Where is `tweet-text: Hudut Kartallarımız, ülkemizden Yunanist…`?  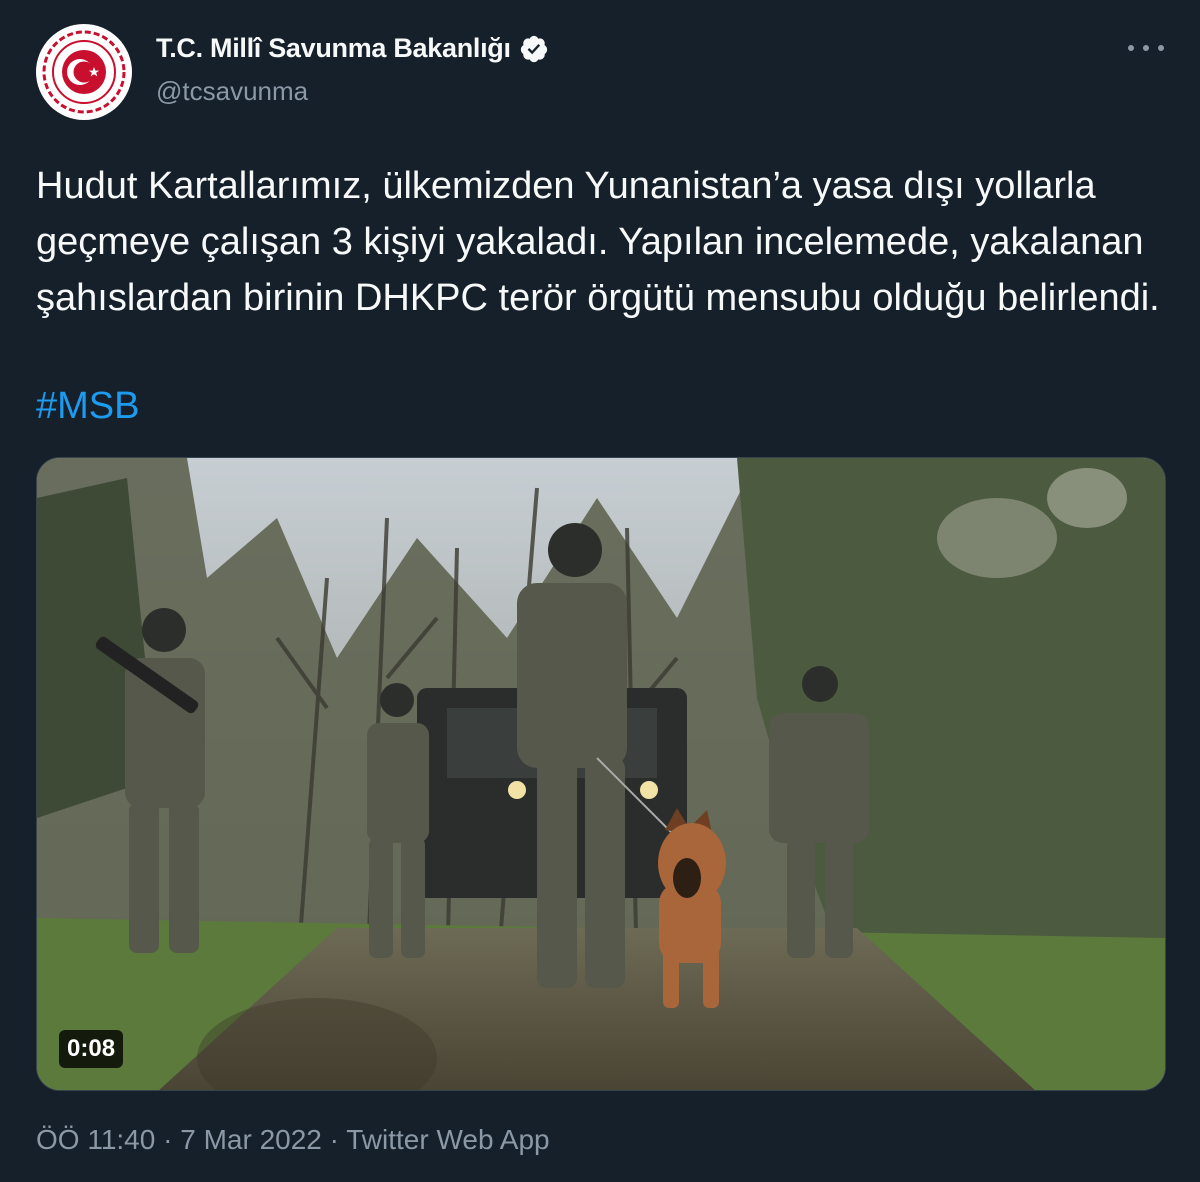 tweet-text: Hudut Kartallarımız, ülkemizden Yunanist… is located at coordinates (598, 242).